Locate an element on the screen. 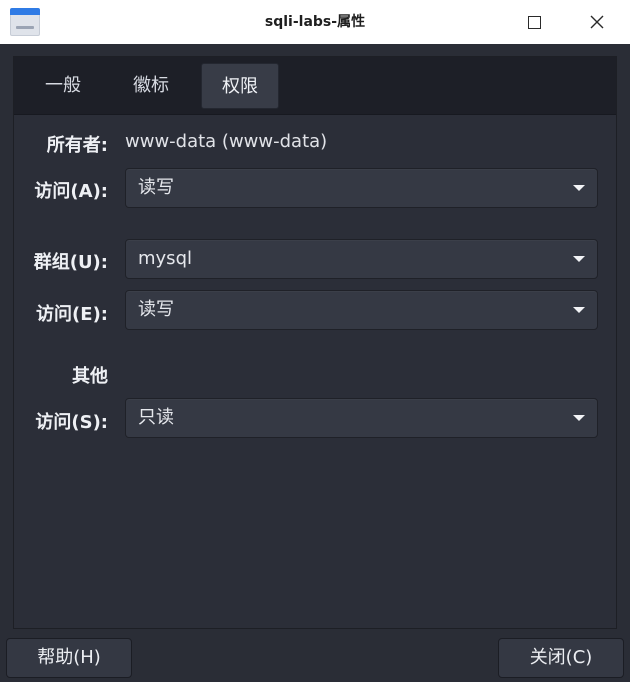  owner-access-value: 读写 is located at coordinates (156, 187).